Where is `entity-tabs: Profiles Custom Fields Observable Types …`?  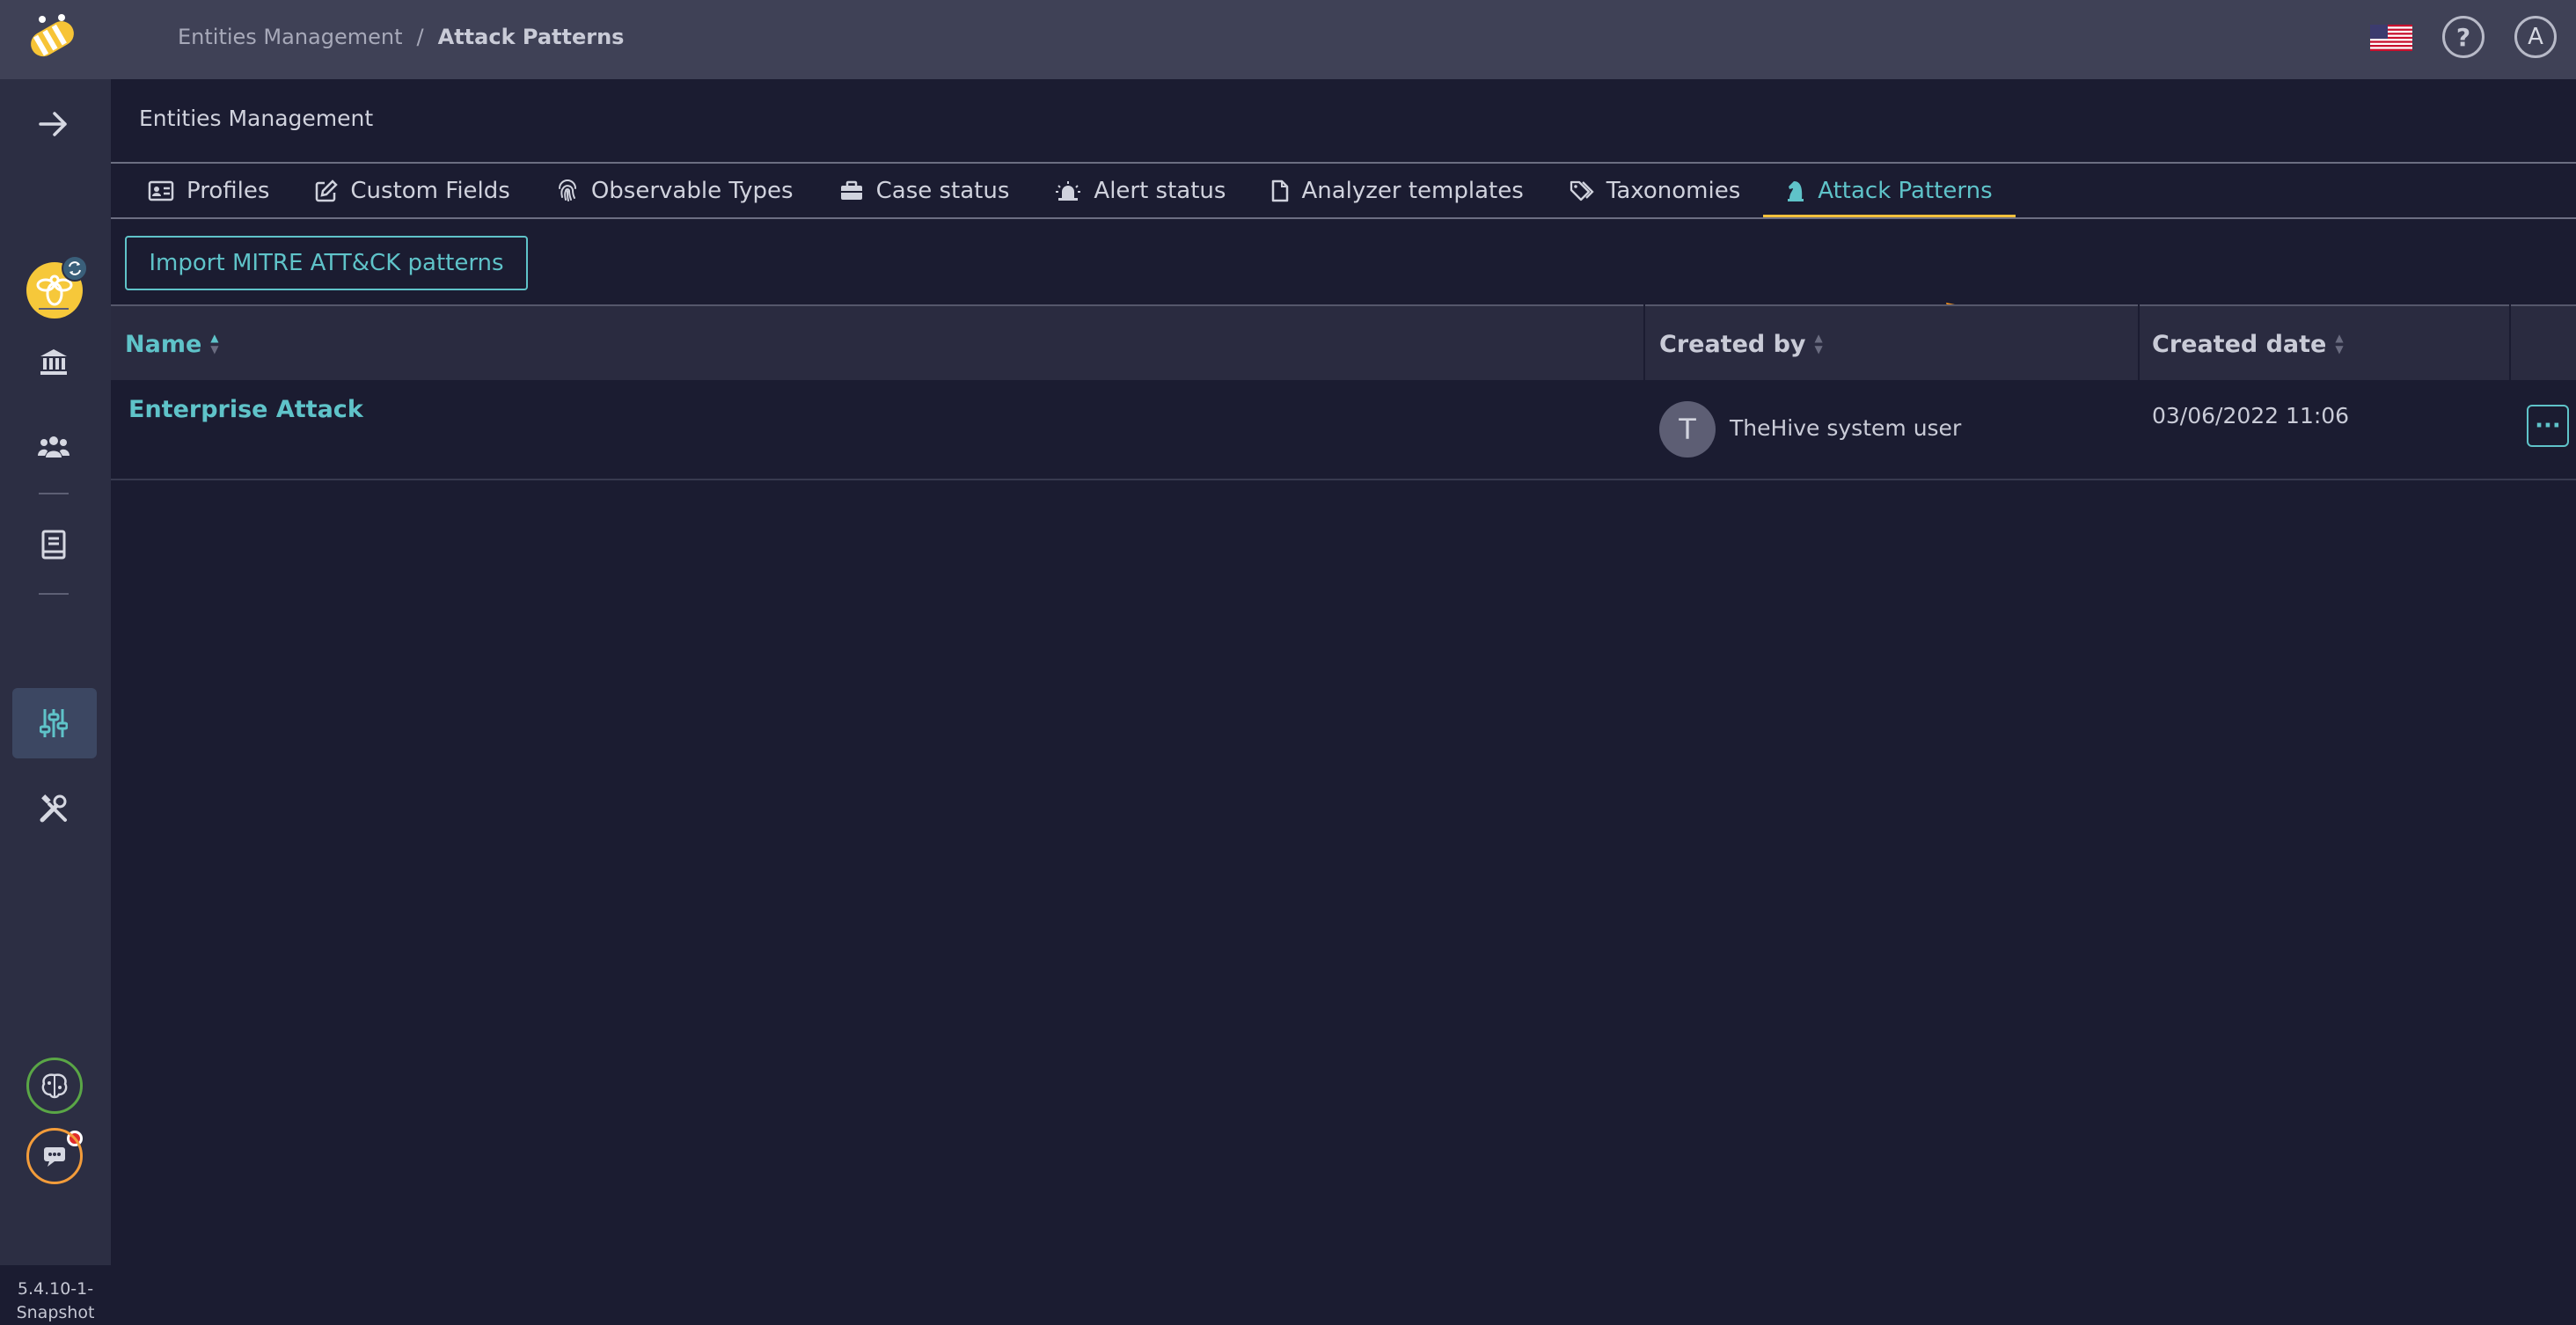 entity-tabs: Profiles Custom Fields Observable Types … is located at coordinates (1070, 191).